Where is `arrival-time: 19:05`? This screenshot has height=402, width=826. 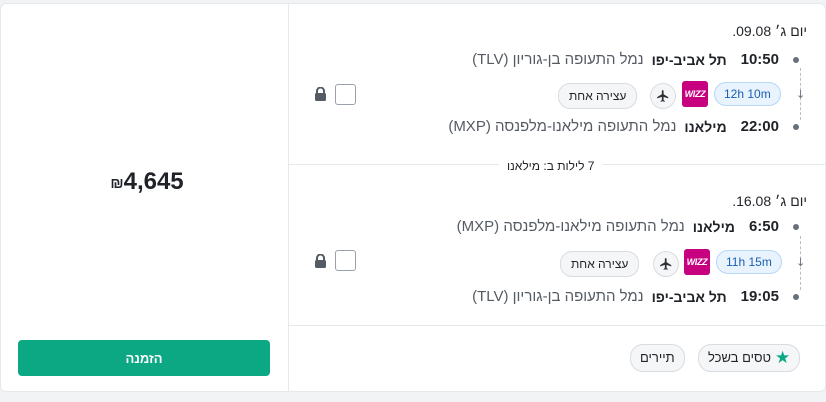 arrival-time: 19:05 is located at coordinates (759, 296).